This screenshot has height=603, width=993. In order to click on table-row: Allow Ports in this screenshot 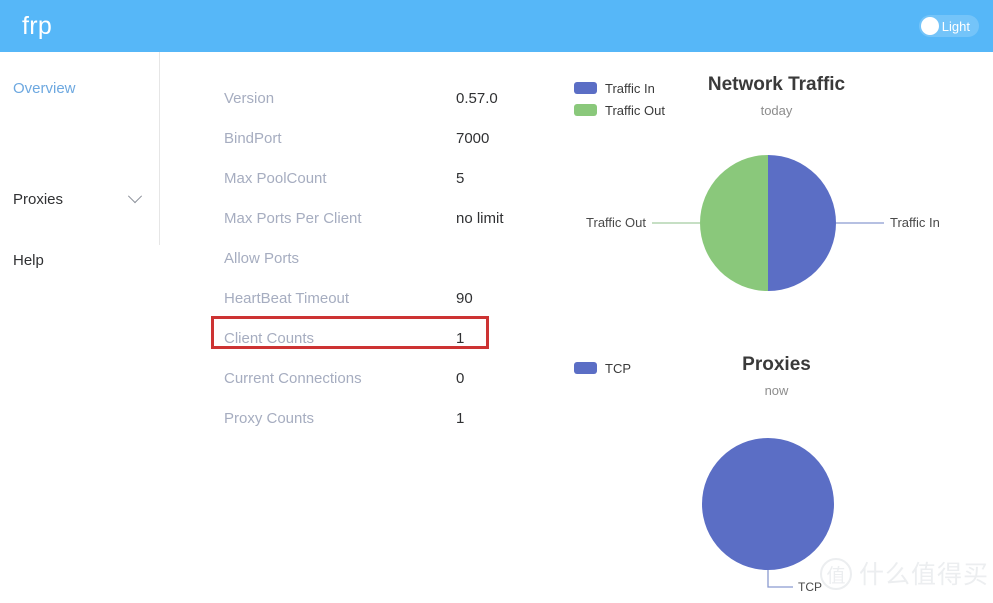, I will do `click(374, 258)`.